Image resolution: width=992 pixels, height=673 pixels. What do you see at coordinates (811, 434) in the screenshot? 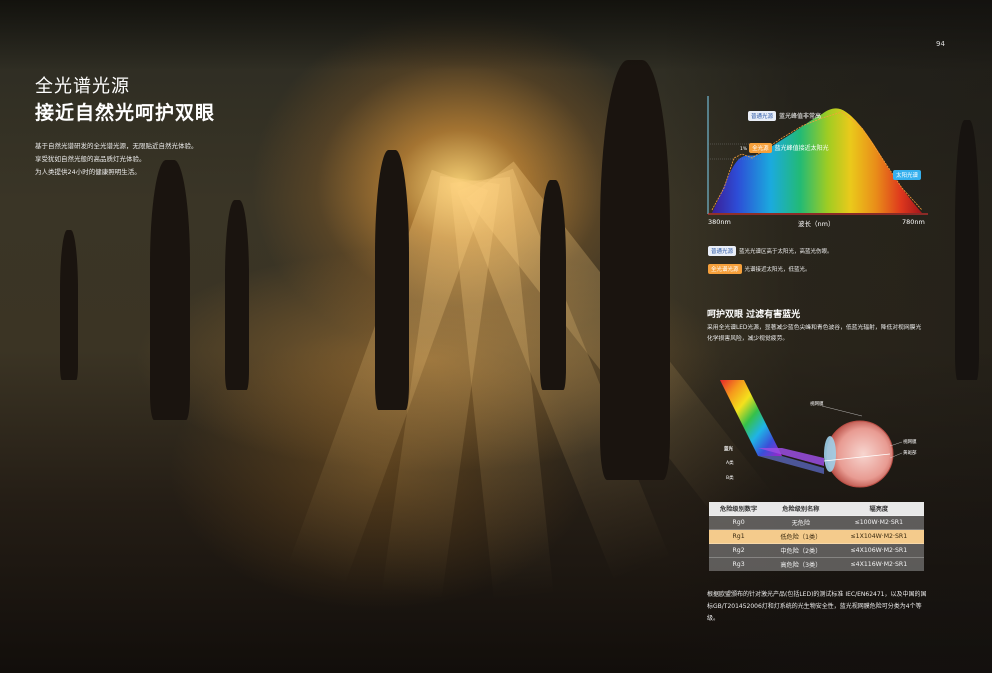
I see `eye-graphic` at bounding box center [811, 434].